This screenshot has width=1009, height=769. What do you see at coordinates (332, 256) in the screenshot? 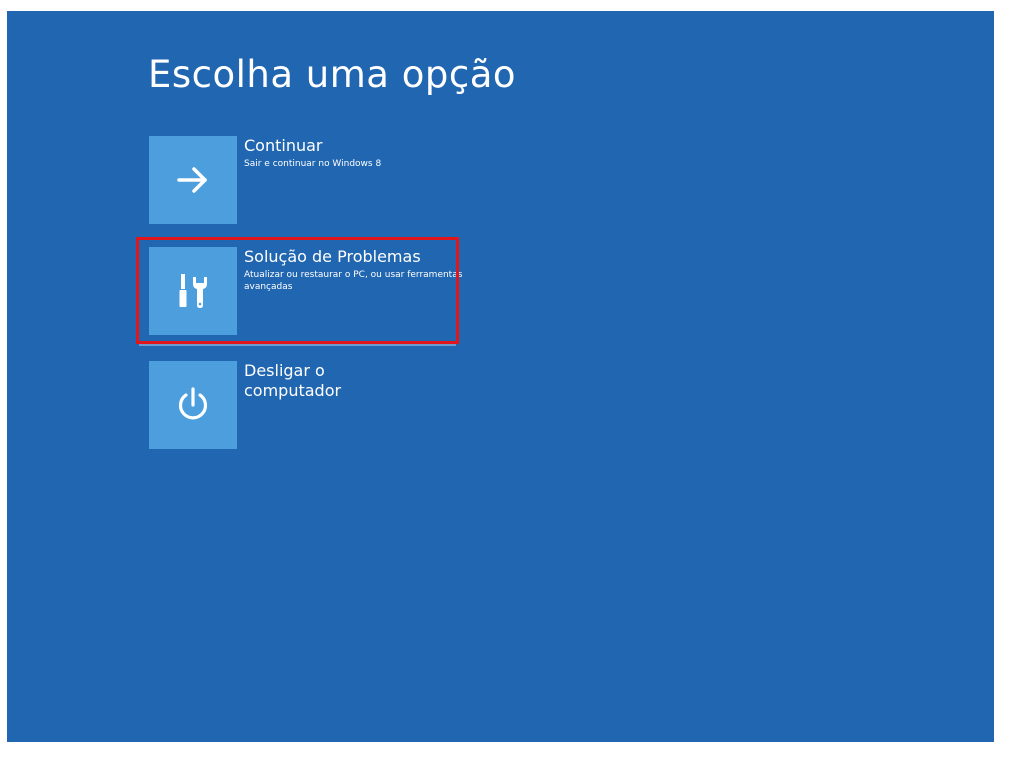
I see `troubleshoot-title: Solução de Problemas` at bounding box center [332, 256].